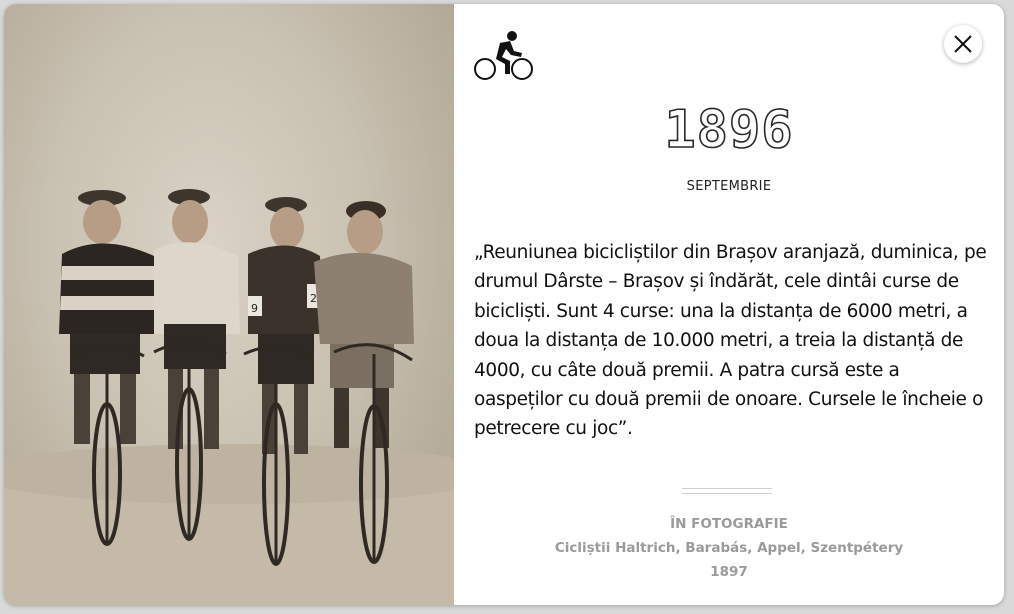 This screenshot has width=1014, height=614. I want to click on svg-text: 2, so click(313, 298).